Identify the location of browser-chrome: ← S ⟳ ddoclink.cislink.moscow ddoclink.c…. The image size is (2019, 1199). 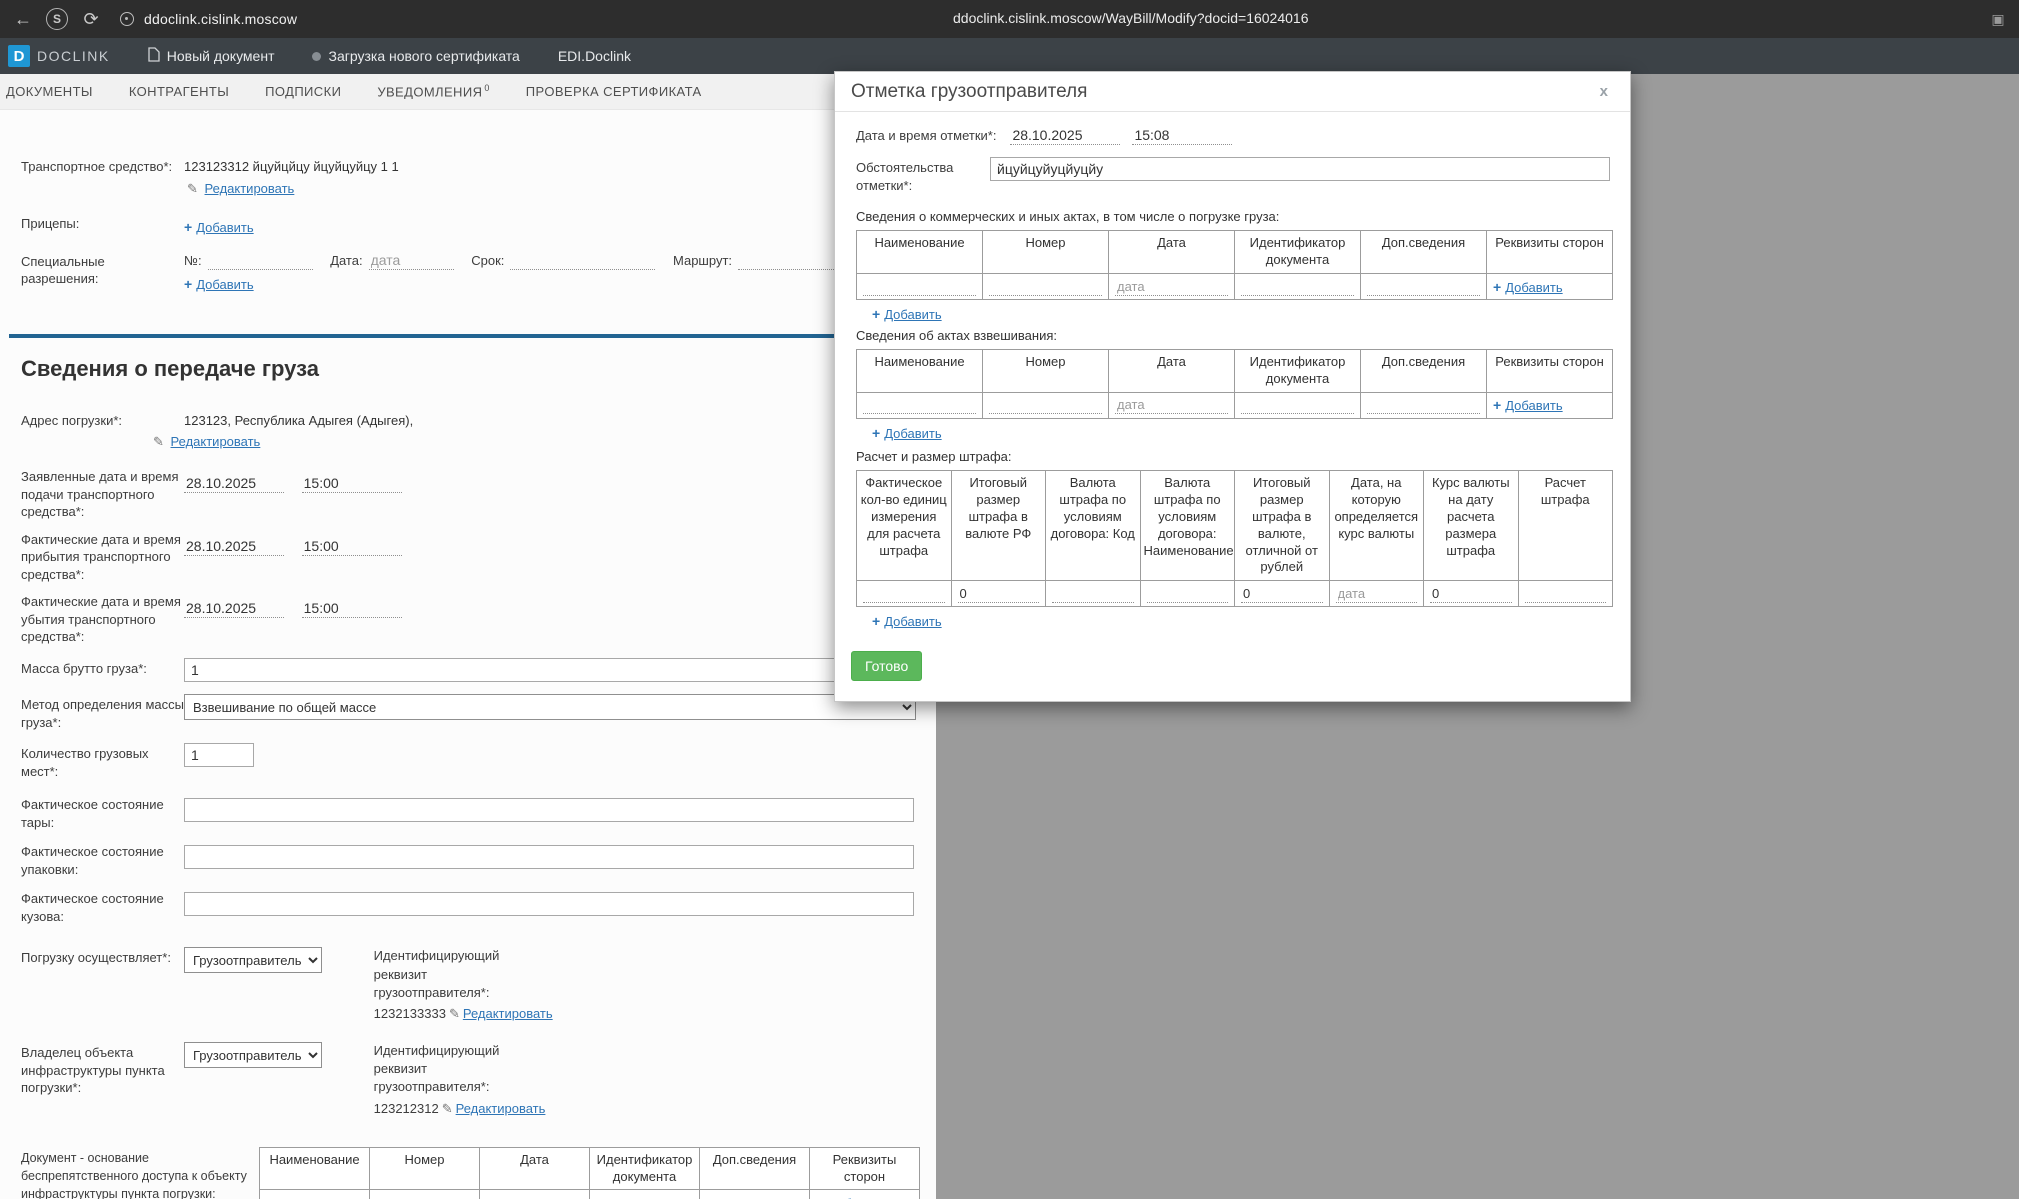
(1009, 19).